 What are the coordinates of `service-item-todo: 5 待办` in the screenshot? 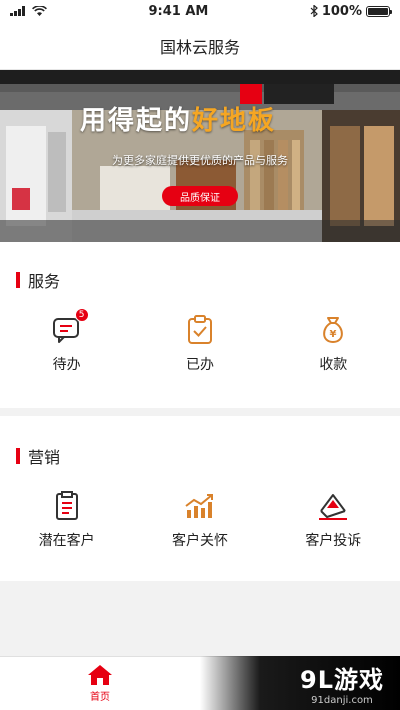 It's located at (66, 341).